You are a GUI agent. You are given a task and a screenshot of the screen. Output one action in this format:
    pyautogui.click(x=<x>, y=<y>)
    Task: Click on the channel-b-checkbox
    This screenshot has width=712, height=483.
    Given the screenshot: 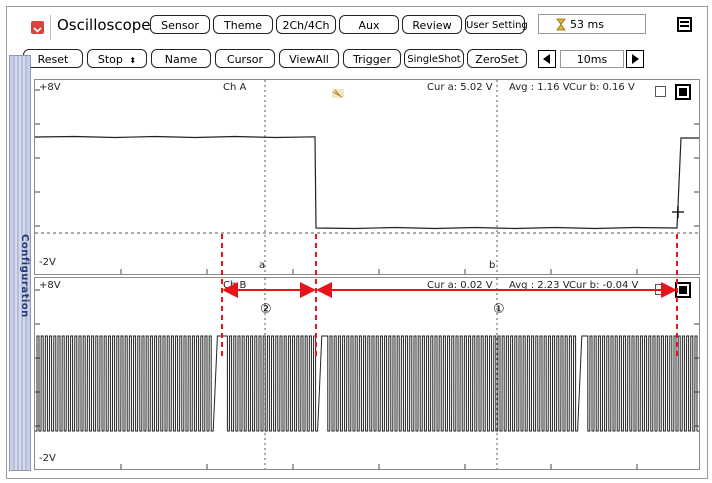 What is the action you would take?
    pyautogui.click(x=660, y=289)
    